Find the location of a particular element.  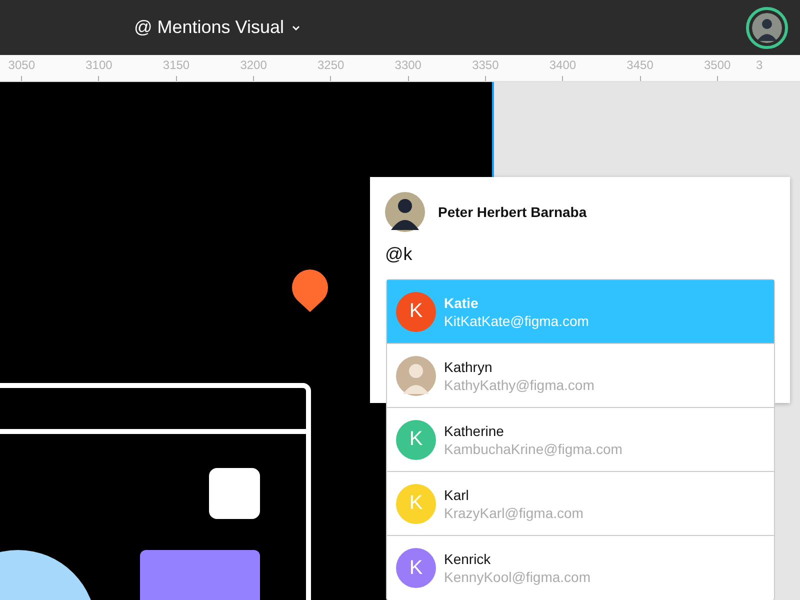

user-email: KitKatKate@figma.com is located at coordinates (516, 320).